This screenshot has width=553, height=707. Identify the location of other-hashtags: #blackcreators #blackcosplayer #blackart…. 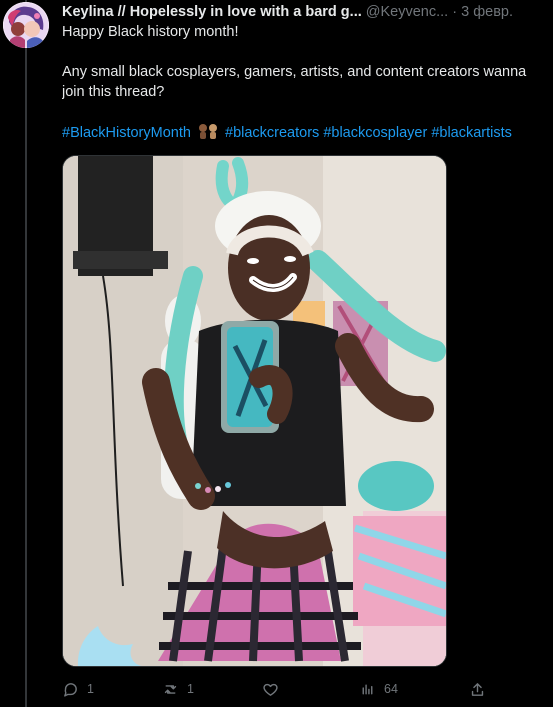
(368, 133).